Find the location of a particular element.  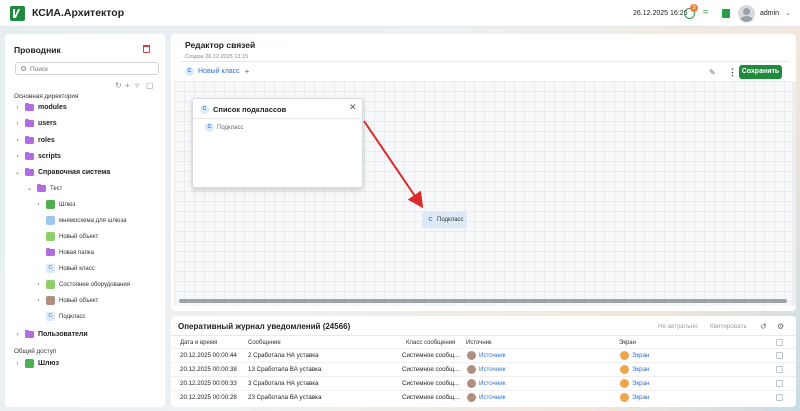

column-header: Сообщение is located at coordinates (264, 343).